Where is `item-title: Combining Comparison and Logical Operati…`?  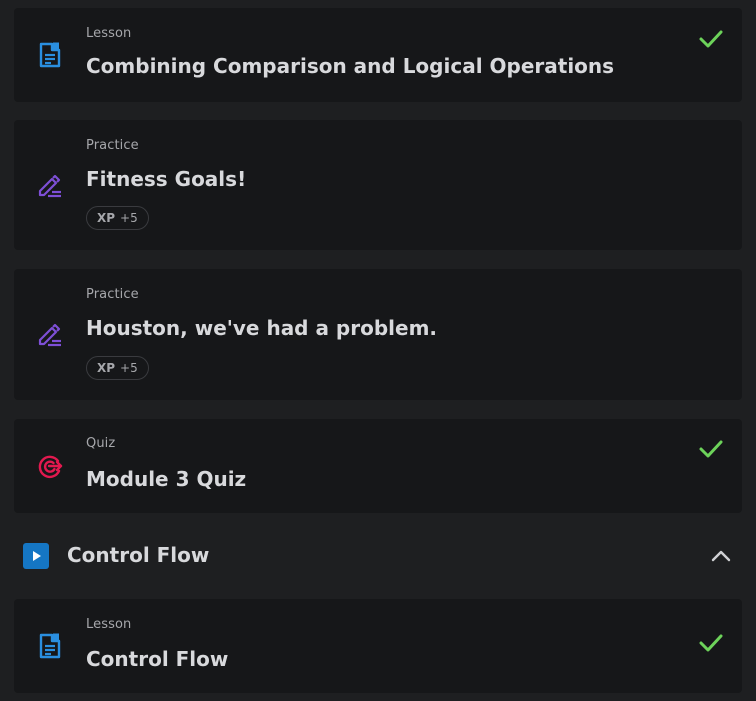
item-title: Combining Comparison and Logical Operati… is located at coordinates (350, 66).